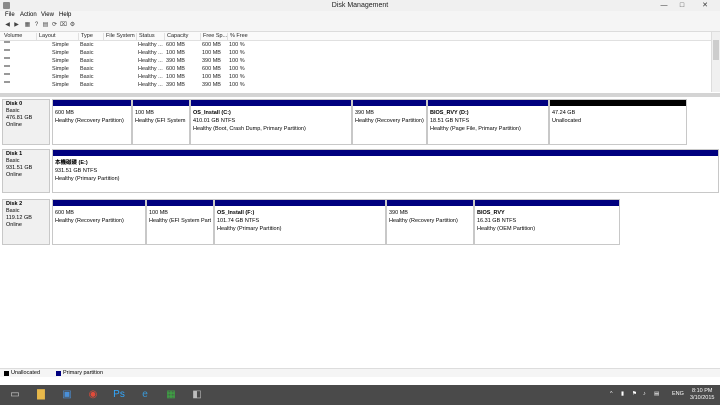 The height and width of the screenshot is (411, 720). Describe the element at coordinates (145, 395) in the screenshot. I see `internet-explorer-icon: e` at that location.